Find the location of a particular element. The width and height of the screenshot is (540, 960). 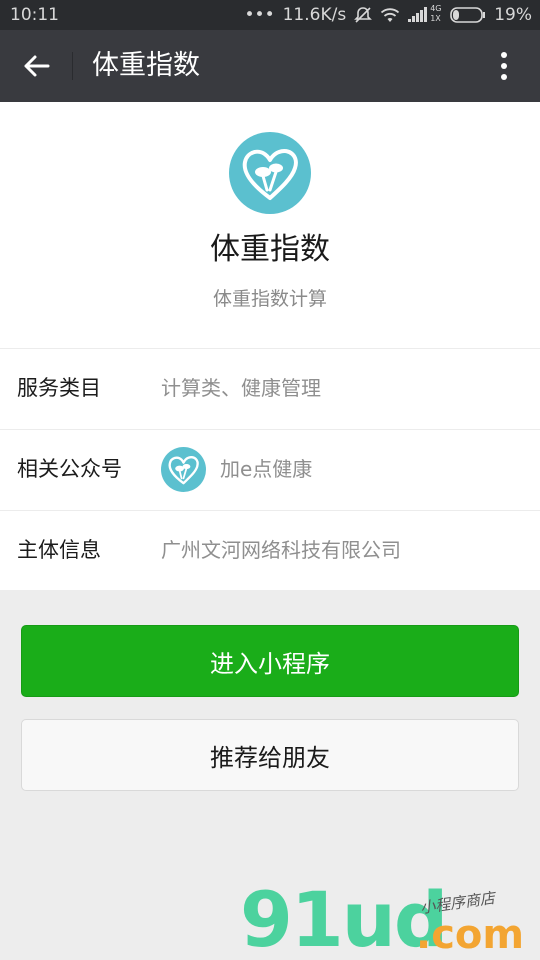

app-logo-icon is located at coordinates (270, 173).